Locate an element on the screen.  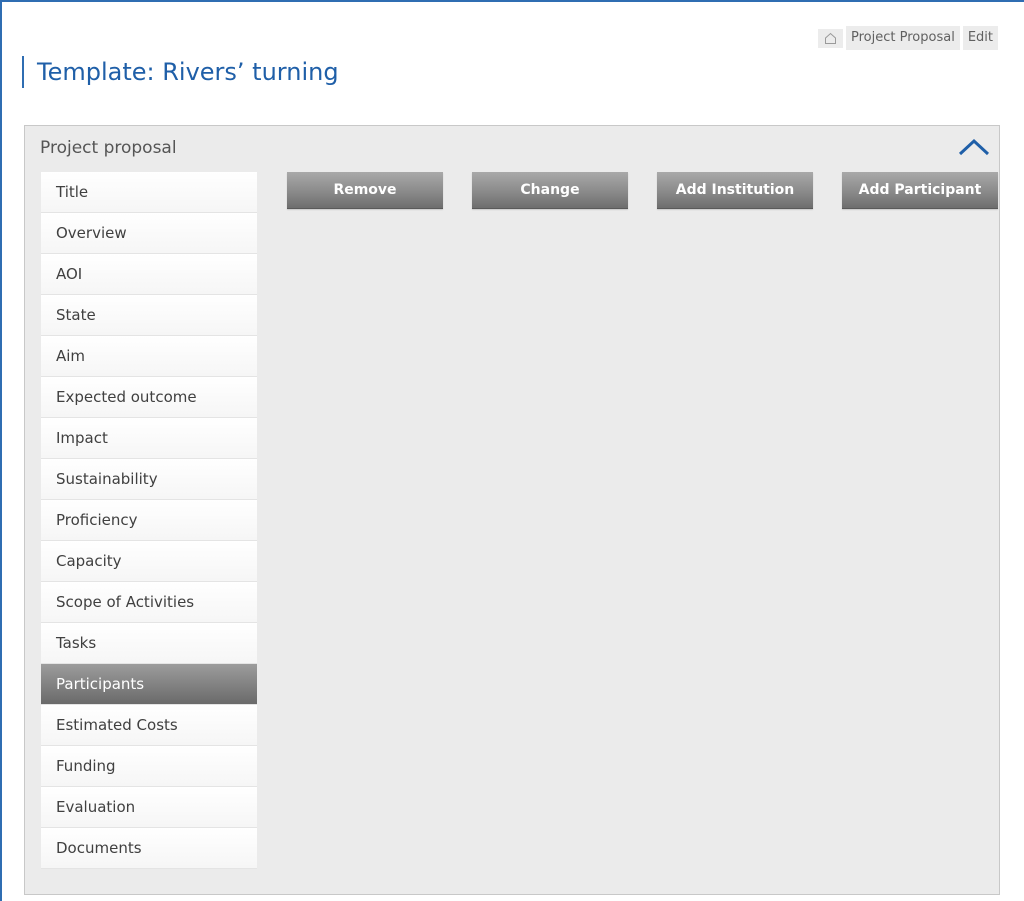
nav-item-capacity: Capacity is located at coordinates (149, 561).